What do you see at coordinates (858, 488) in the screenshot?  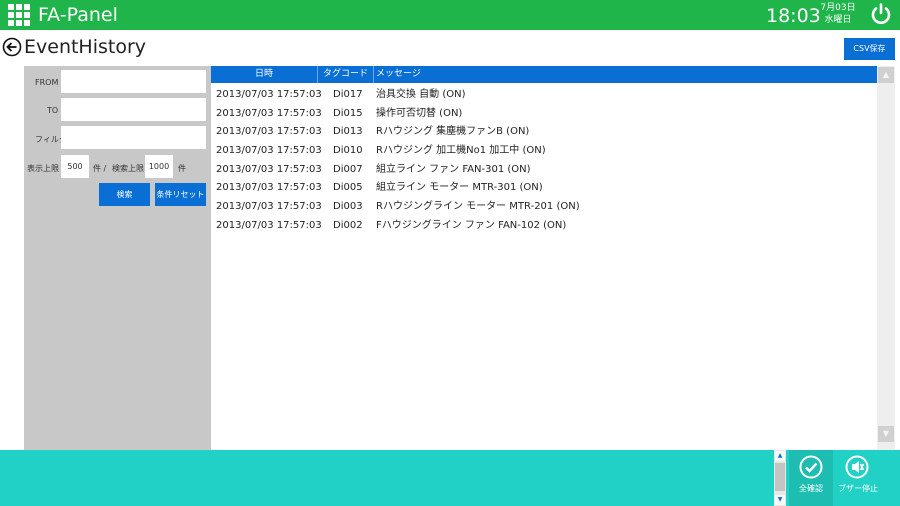 I see `buzzer-stop-label: ブザー停止` at bounding box center [858, 488].